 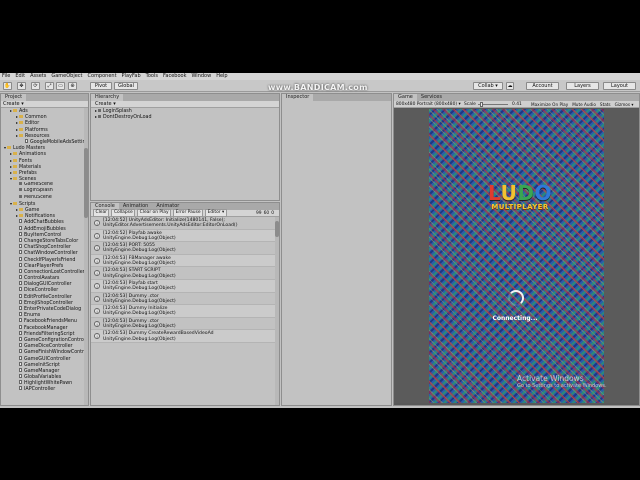 What do you see at coordinates (21, 86) in the screenshot?
I see `move-tool-button: ✥` at bounding box center [21, 86].